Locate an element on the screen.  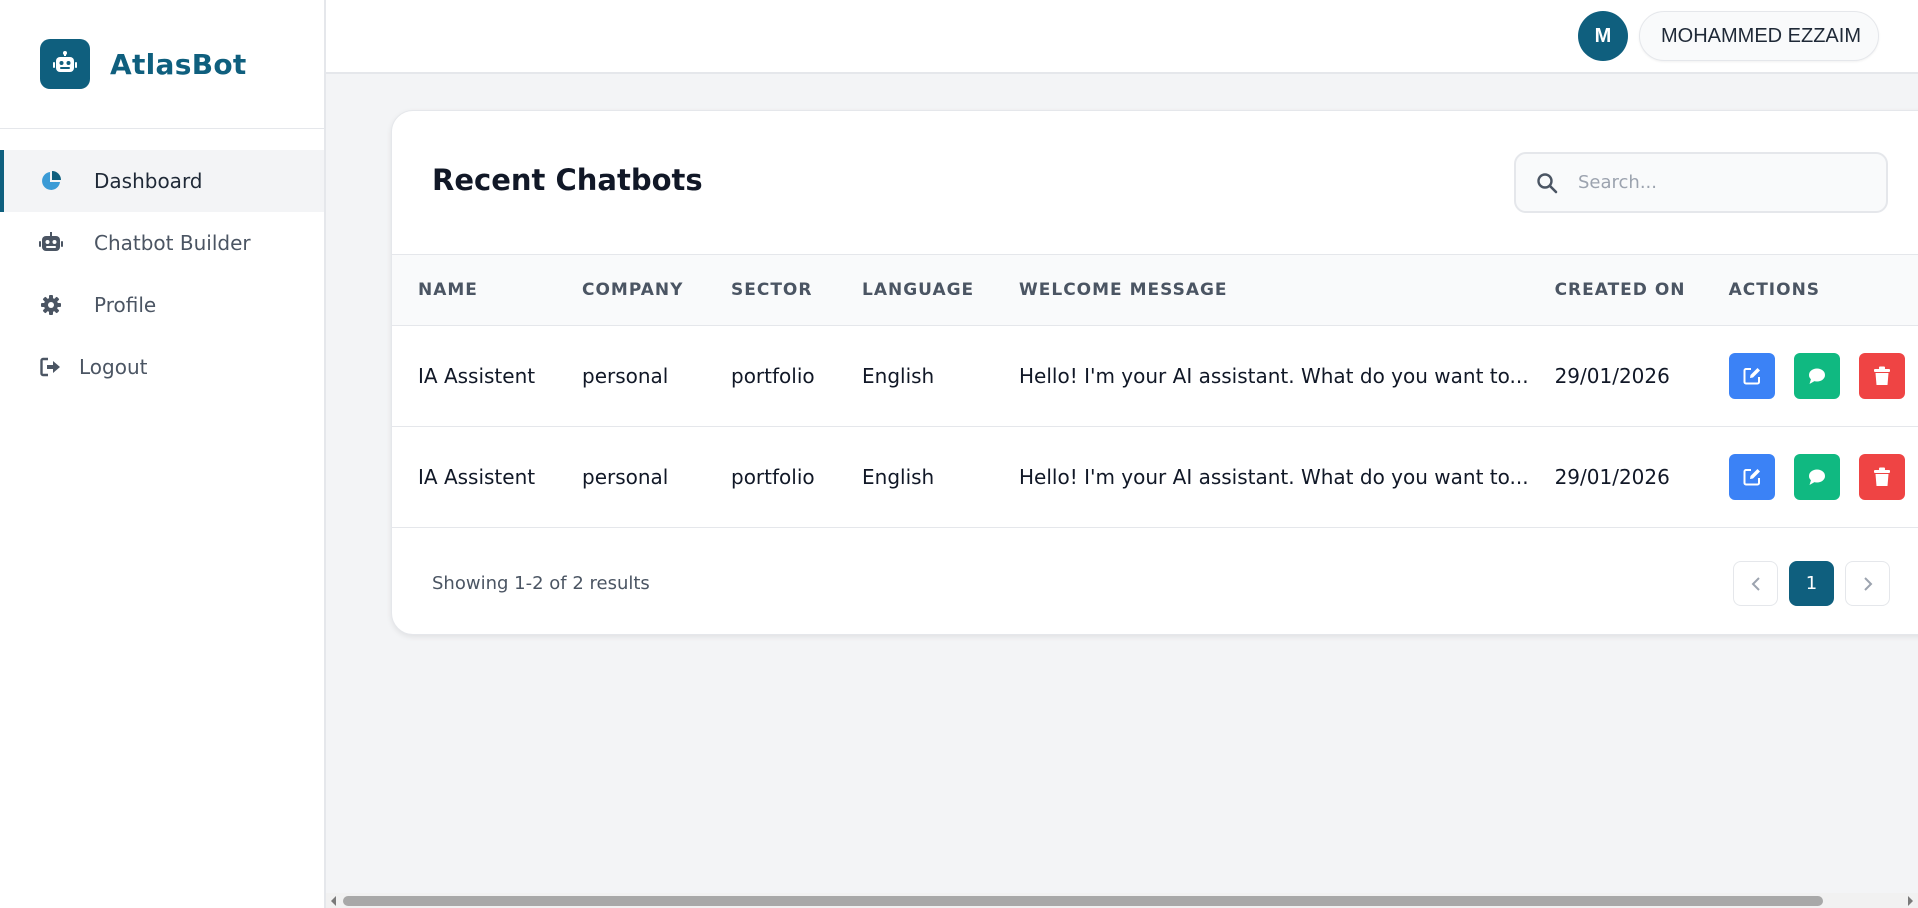
chevron-right-icon is located at coordinates (1867, 583).